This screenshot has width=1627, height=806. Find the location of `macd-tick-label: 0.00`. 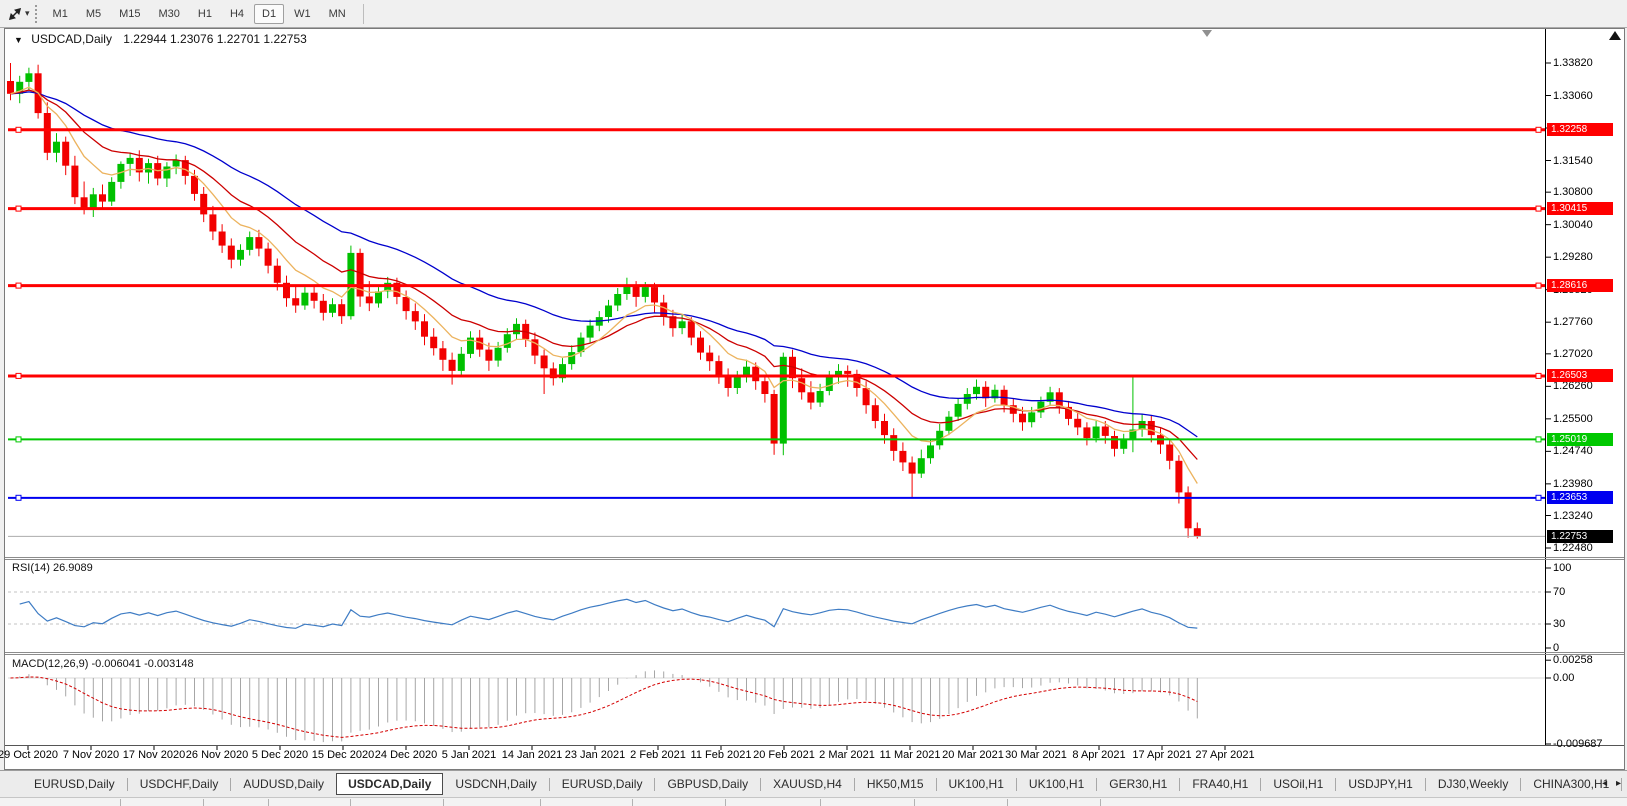

macd-tick-label: 0.00 is located at coordinates (1564, 678).